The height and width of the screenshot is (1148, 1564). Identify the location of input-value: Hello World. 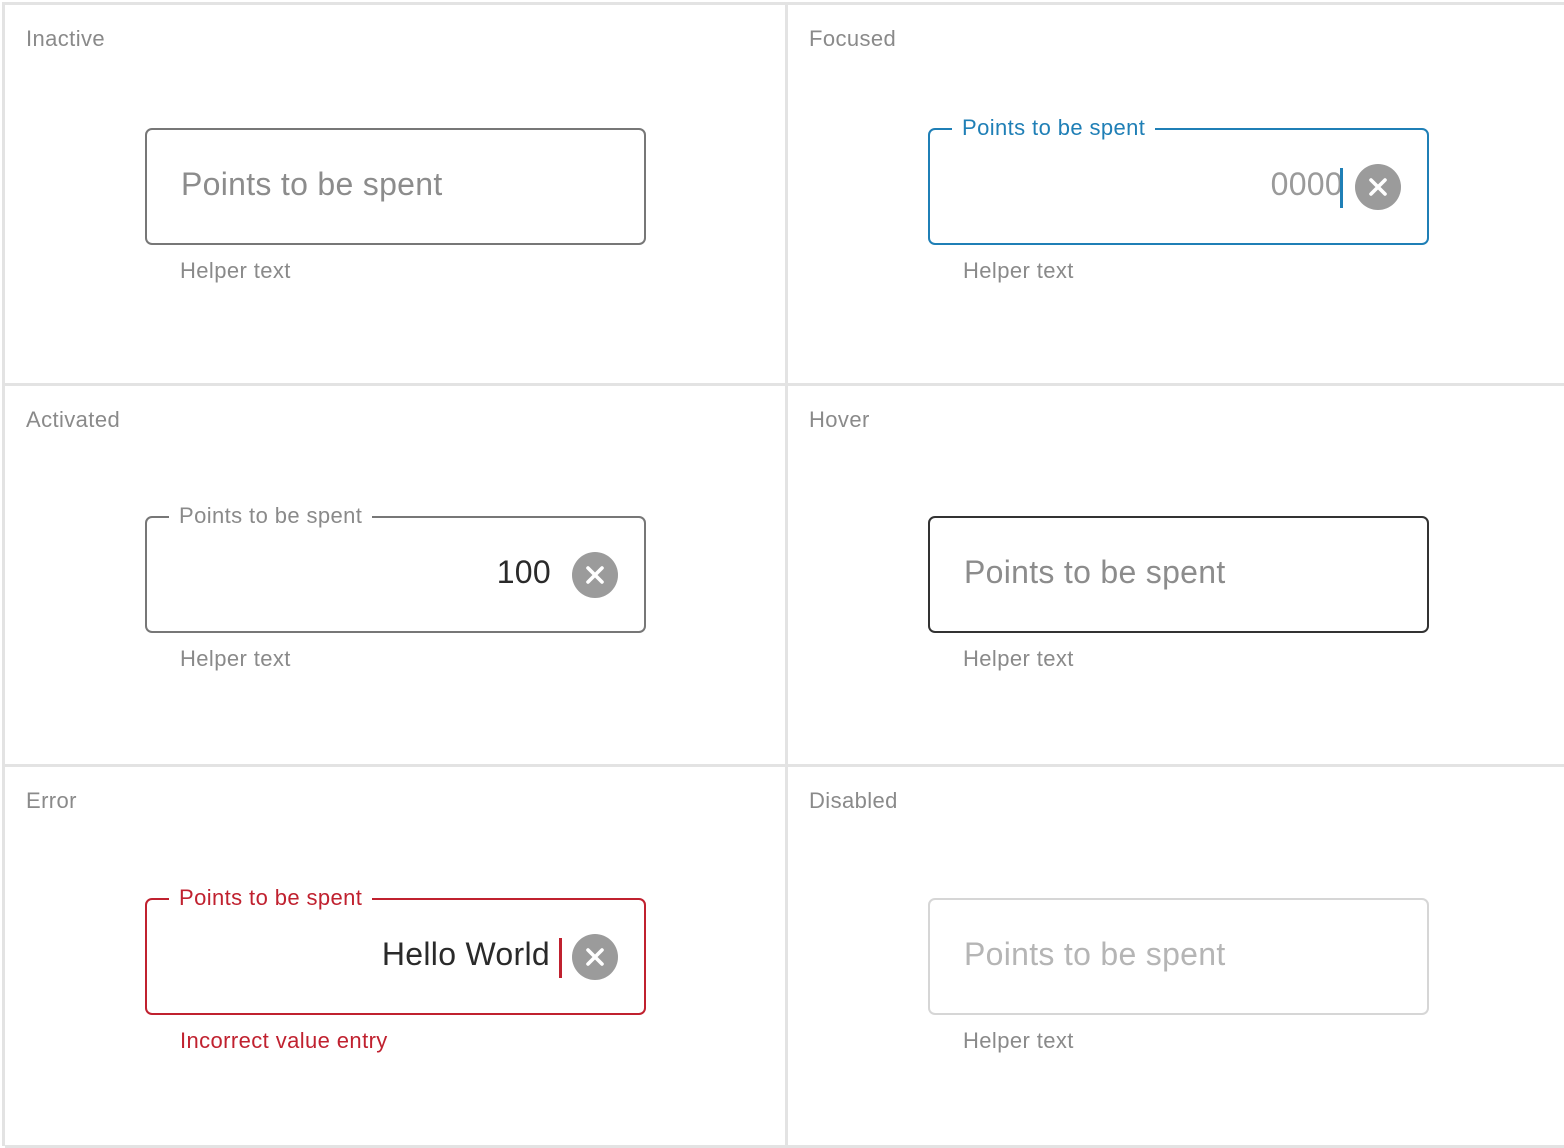
(465, 954).